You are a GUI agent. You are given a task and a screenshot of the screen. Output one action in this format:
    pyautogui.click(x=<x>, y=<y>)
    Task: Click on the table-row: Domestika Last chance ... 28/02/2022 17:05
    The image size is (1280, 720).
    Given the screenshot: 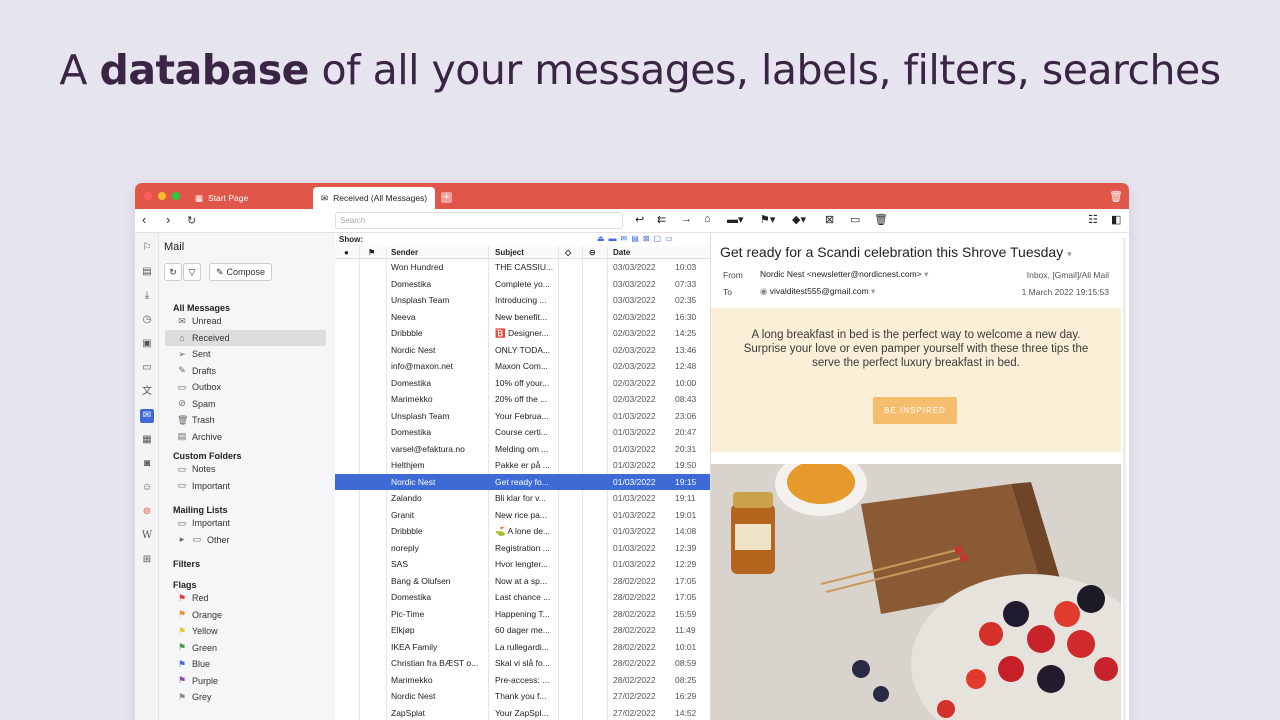 What is the action you would take?
    pyautogui.click(x=522, y=597)
    